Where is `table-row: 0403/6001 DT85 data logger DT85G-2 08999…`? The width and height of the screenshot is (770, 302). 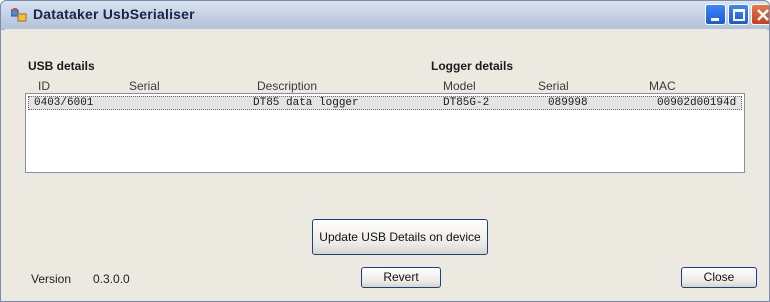 table-row: 0403/6001 DT85 data logger DT85G-2 08999… is located at coordinates (385, 103).